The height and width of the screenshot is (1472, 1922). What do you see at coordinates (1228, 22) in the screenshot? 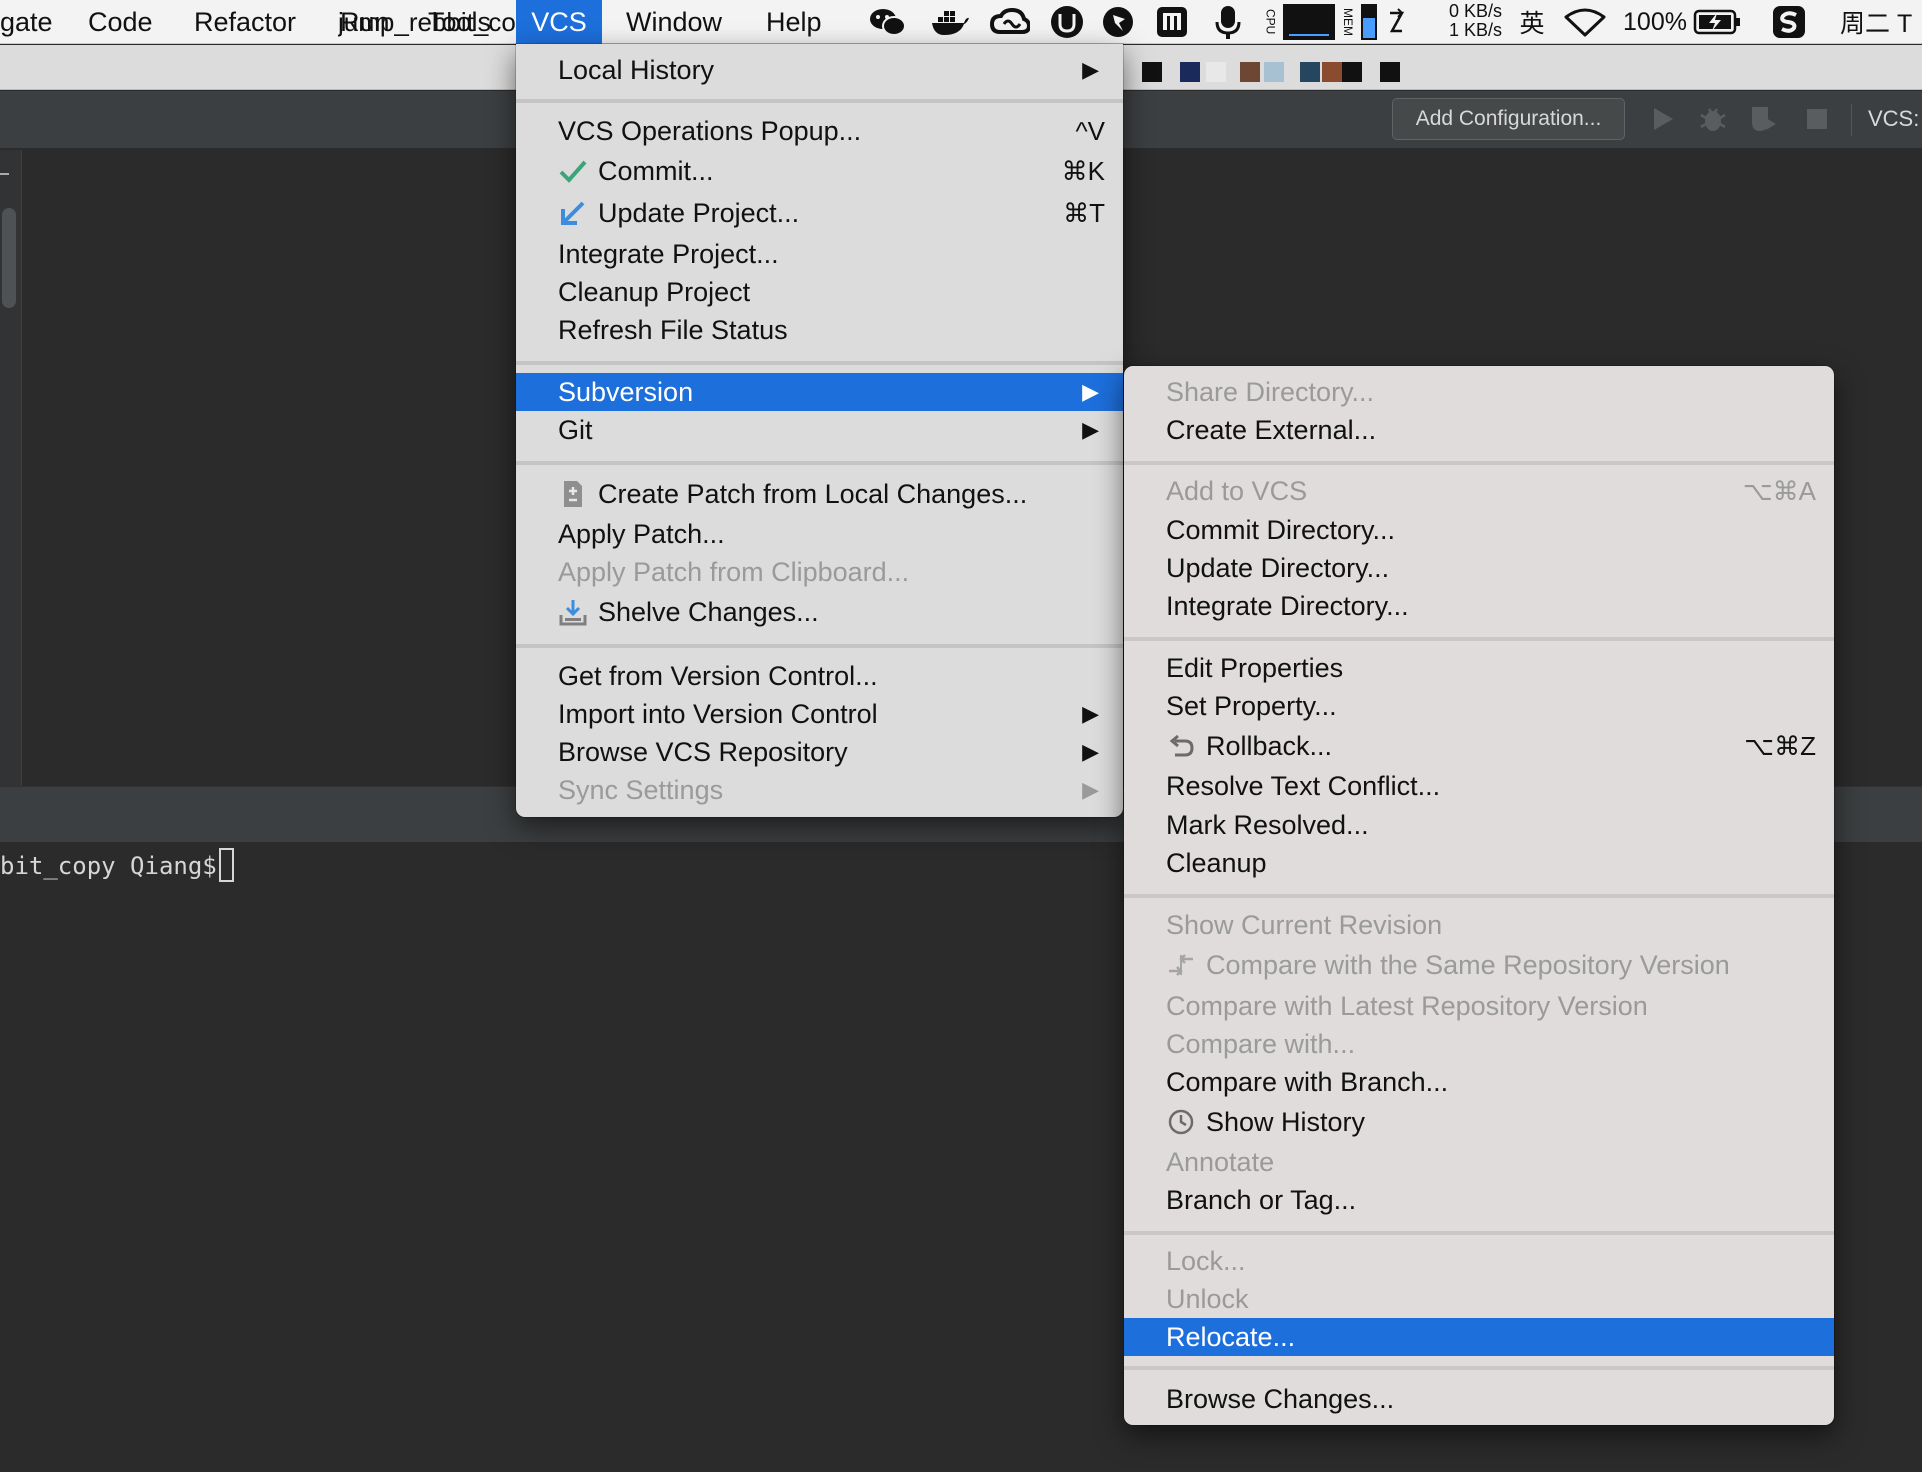
I see `microphone-icon` at bounding box center [1228, 22].